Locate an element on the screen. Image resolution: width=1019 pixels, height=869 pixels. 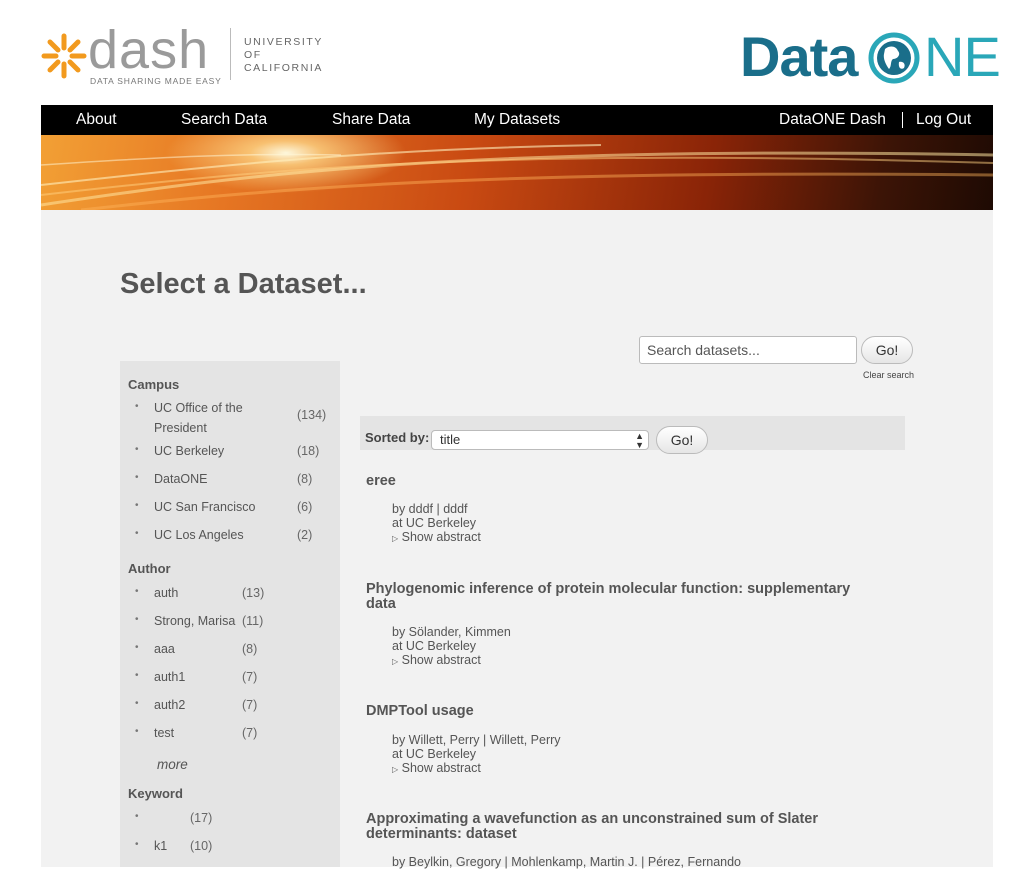
sort-label: Sorted by: is located at coordinates (397, 437).